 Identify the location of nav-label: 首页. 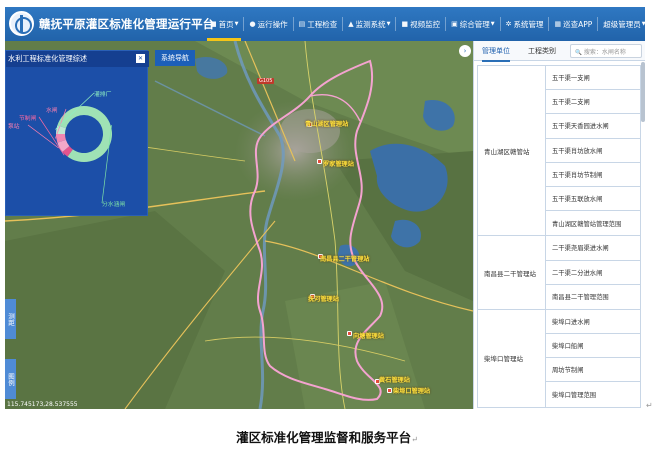
(226, 24).